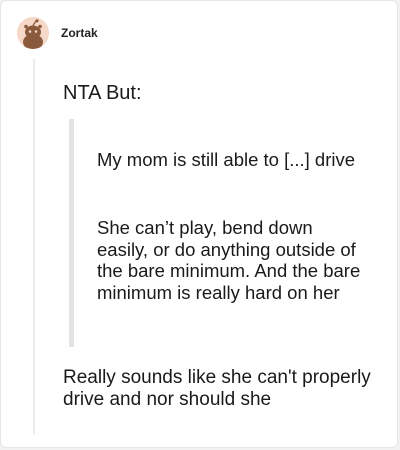  I want to click on quote-paragraph-1: My mom is still able to [...] drive, so click(226, 159).